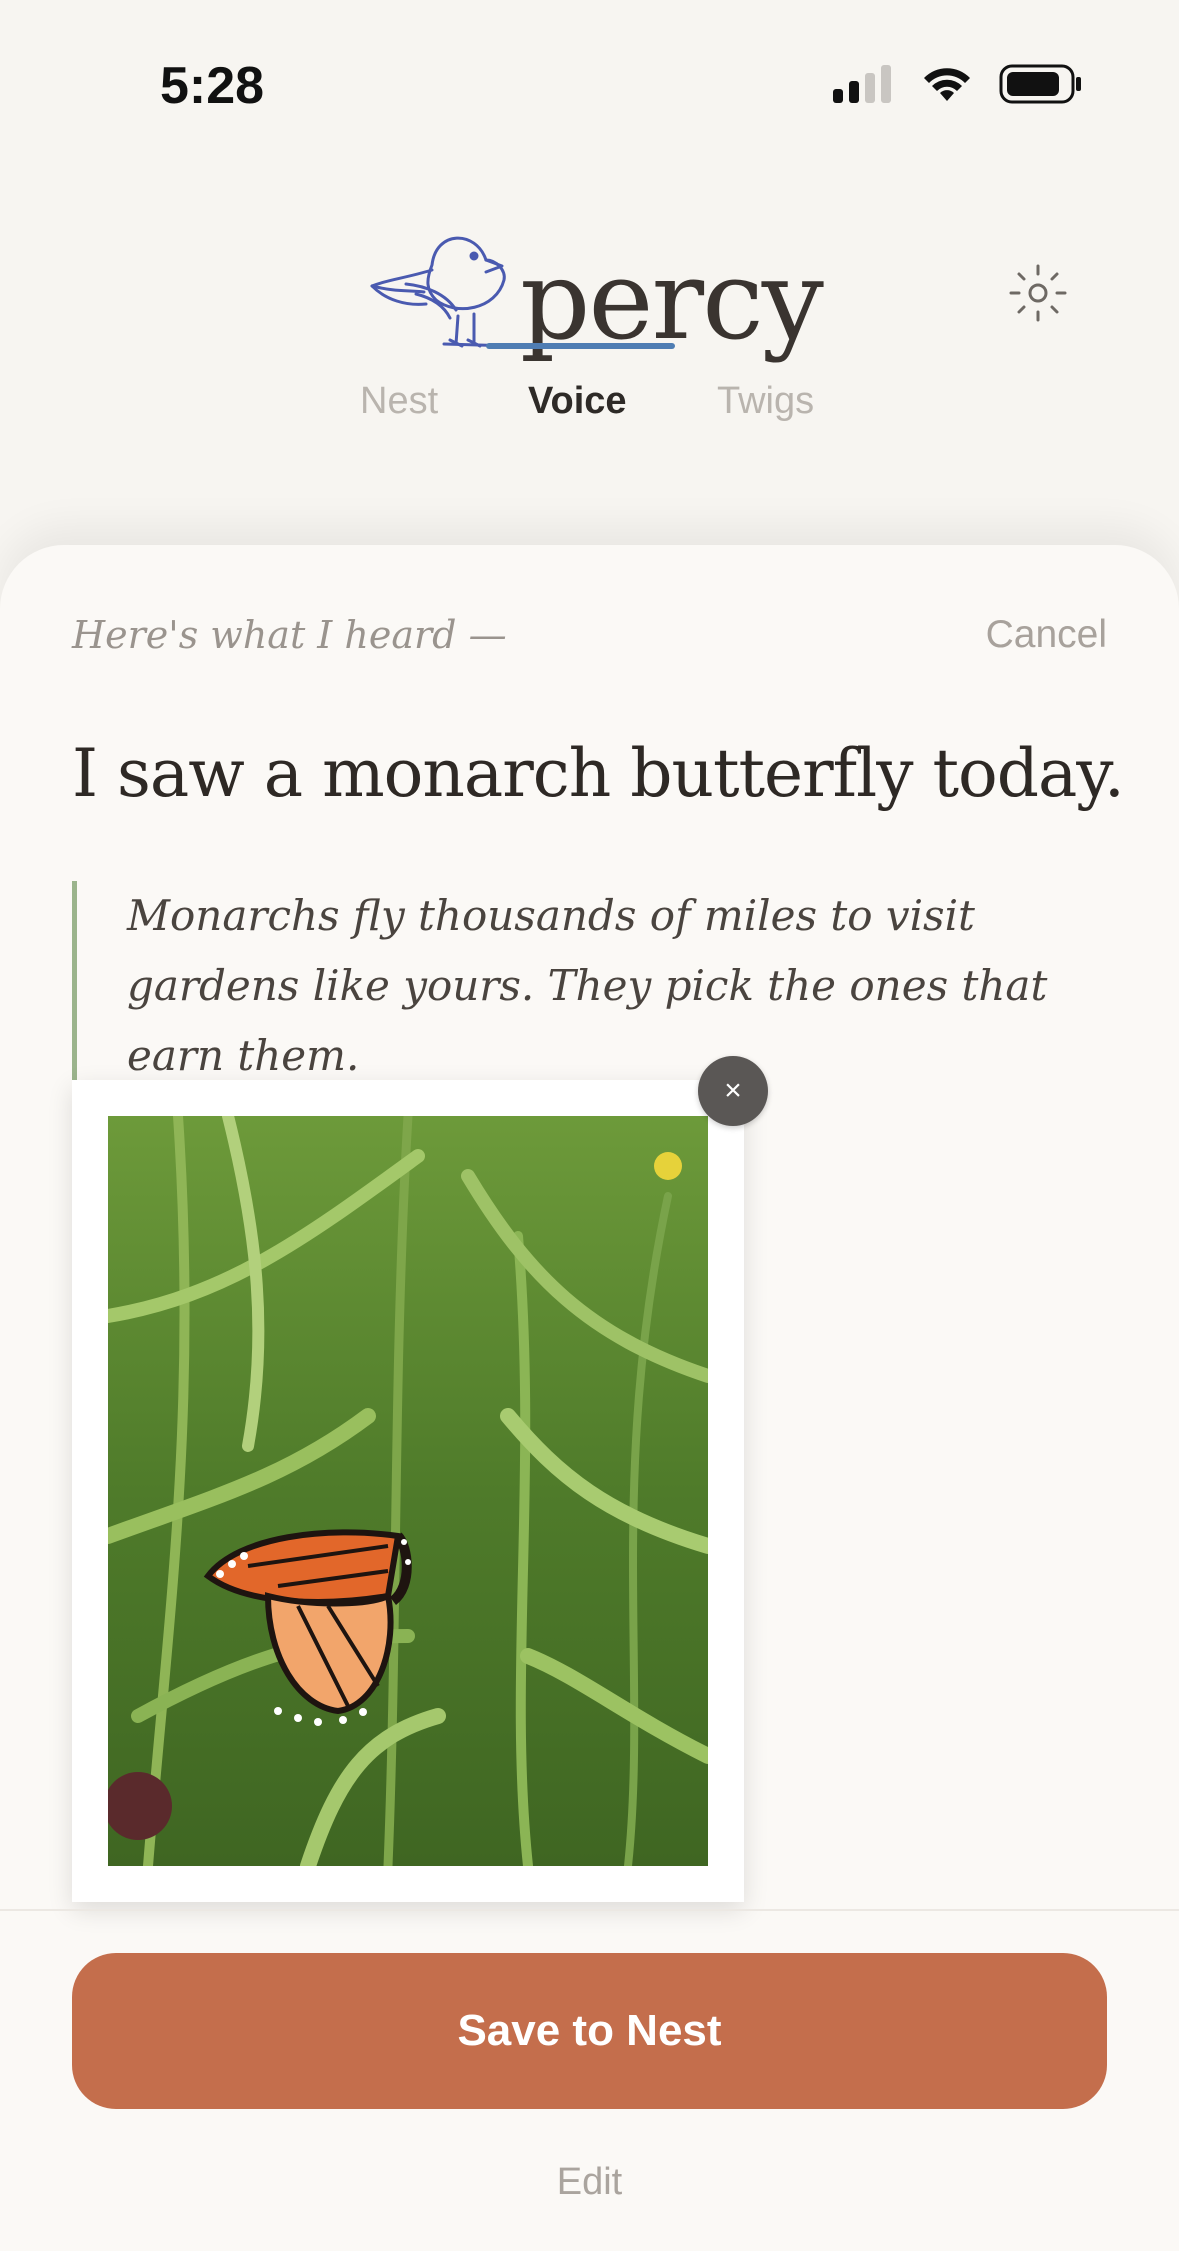  I want to click on tab-bar: Nest Voice Twigs, so click(589, 420).